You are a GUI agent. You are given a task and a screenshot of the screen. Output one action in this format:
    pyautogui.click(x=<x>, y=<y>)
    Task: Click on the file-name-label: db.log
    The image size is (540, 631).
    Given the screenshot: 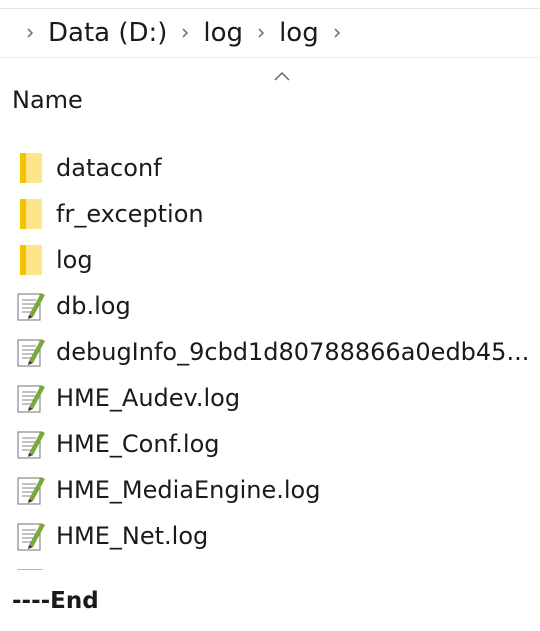 What is the action you would take?
    pyautogui.click(x=93, y=306)
    